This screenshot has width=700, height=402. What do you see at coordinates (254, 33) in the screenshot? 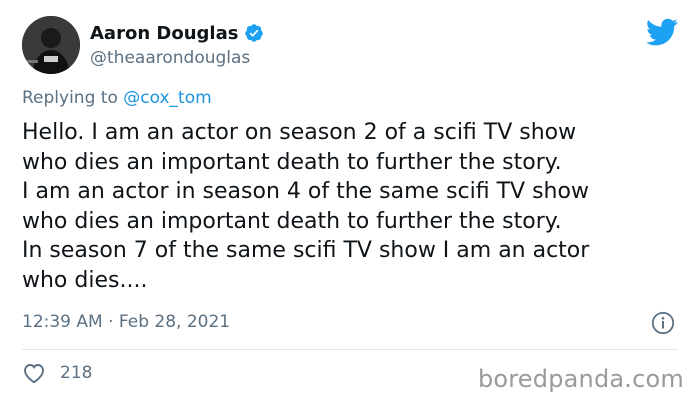
I see `verified-badge-icon` at bounding box center [254, 33].